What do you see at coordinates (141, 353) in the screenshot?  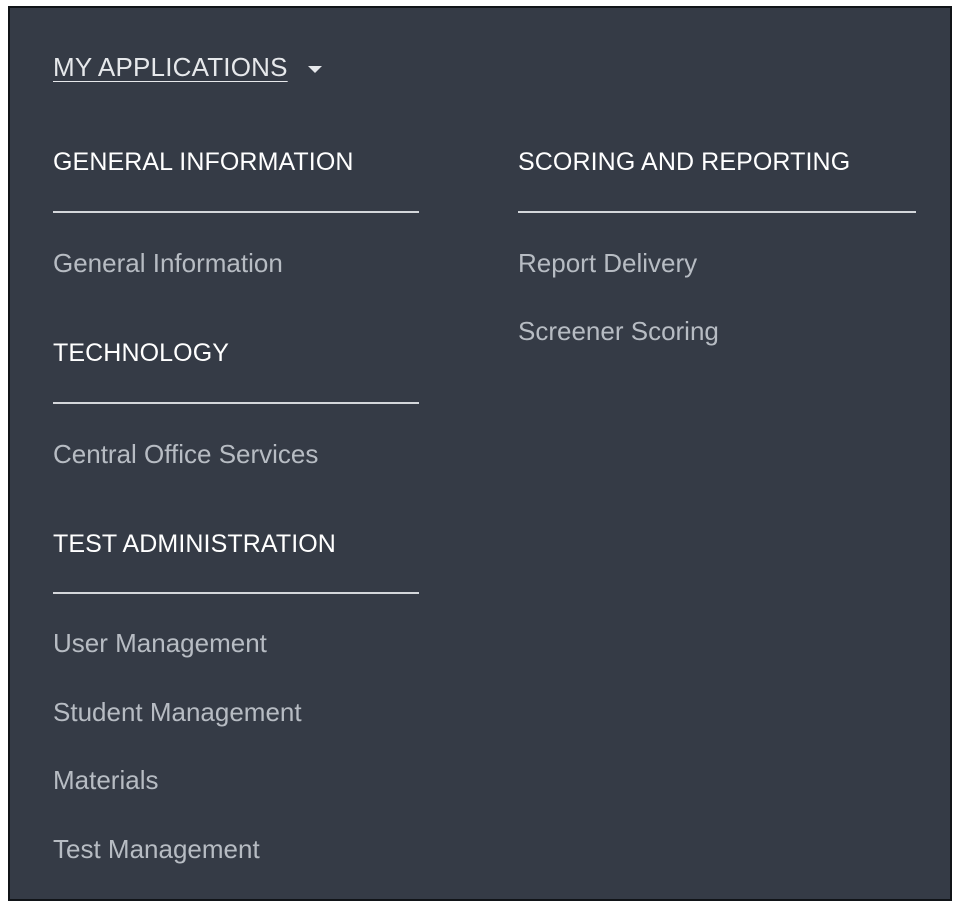 I see `section-heading-technology: TECHNOLOGY` at bounding box center [141, 353].